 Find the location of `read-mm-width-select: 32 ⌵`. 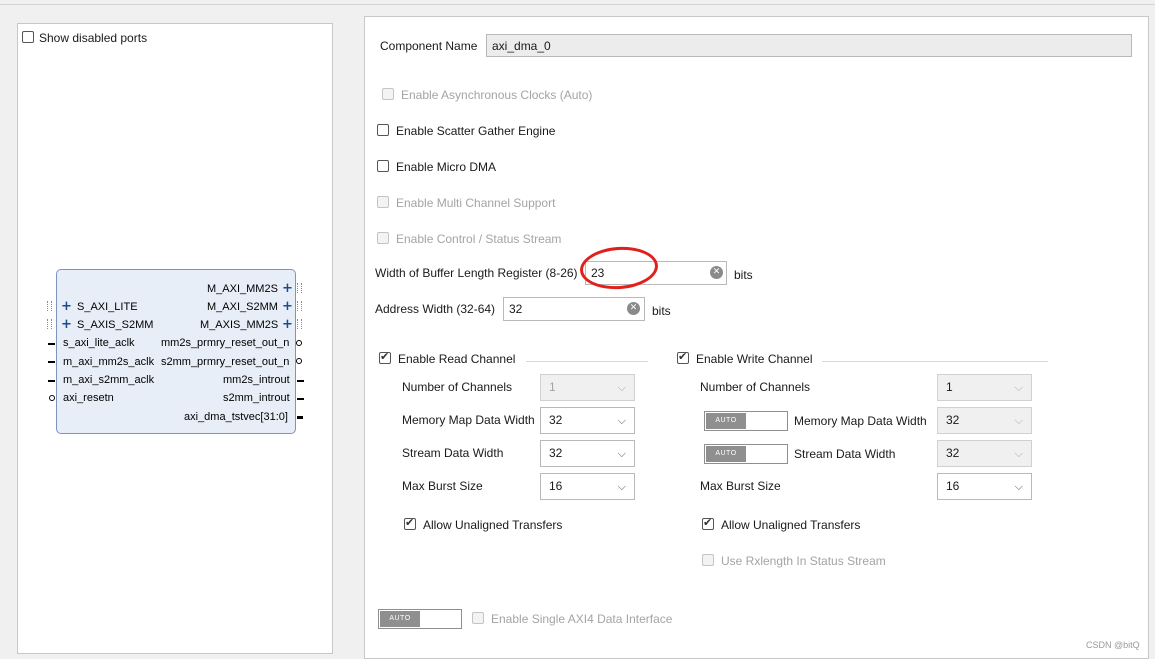

read-mm-width-select: 32 ⌵ is located at coordinates (587, 420).